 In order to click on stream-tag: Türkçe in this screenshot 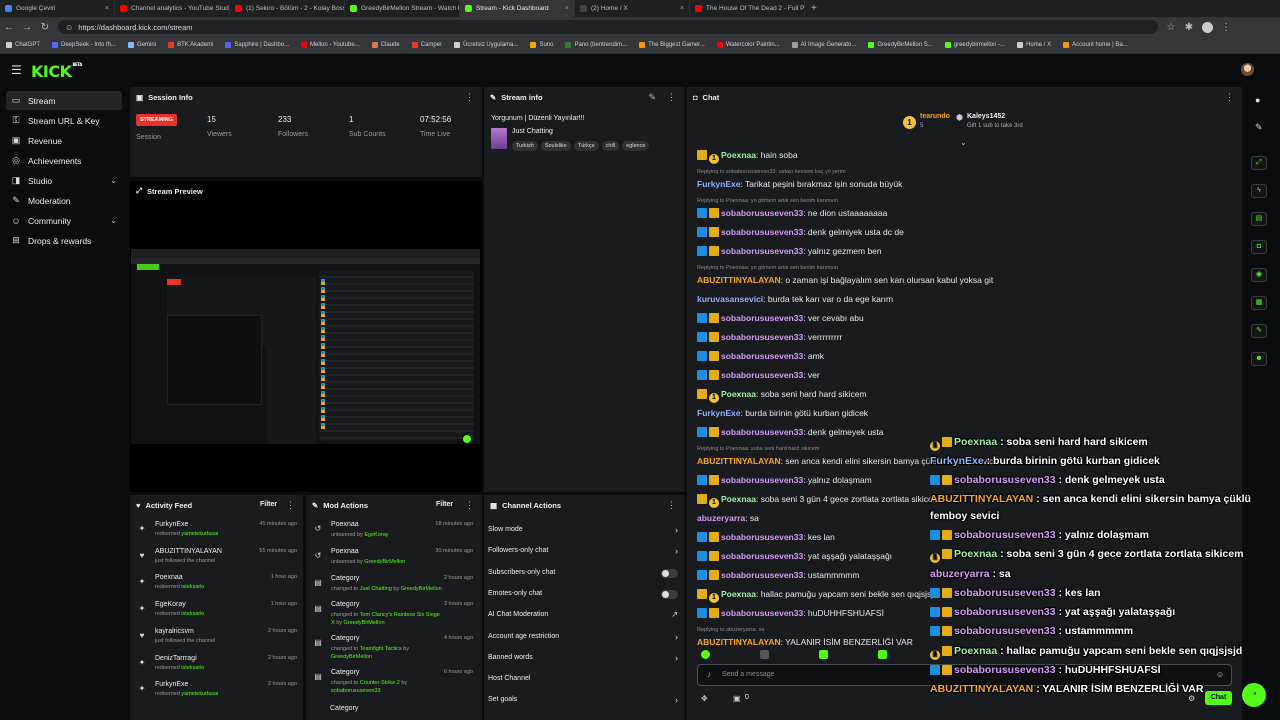, I will do `click(586, 146)`.